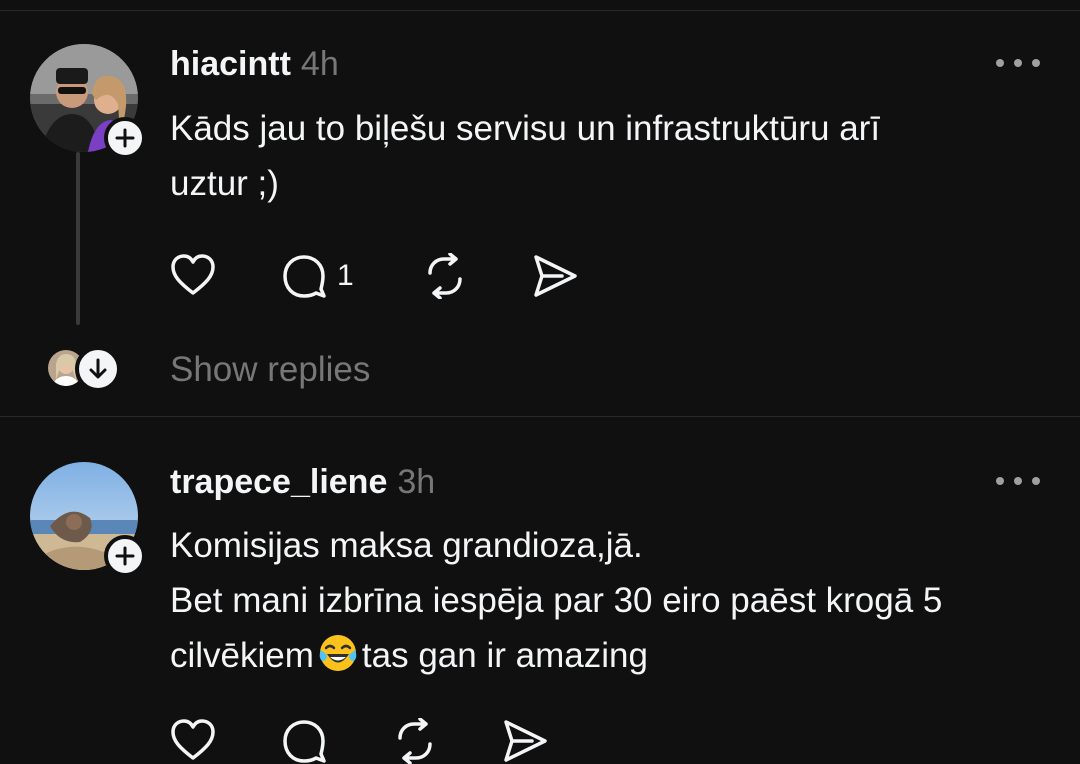 This screenshot has height=764, width=1080. I want to click on username-text: trapece_liene, so click(278, 482).